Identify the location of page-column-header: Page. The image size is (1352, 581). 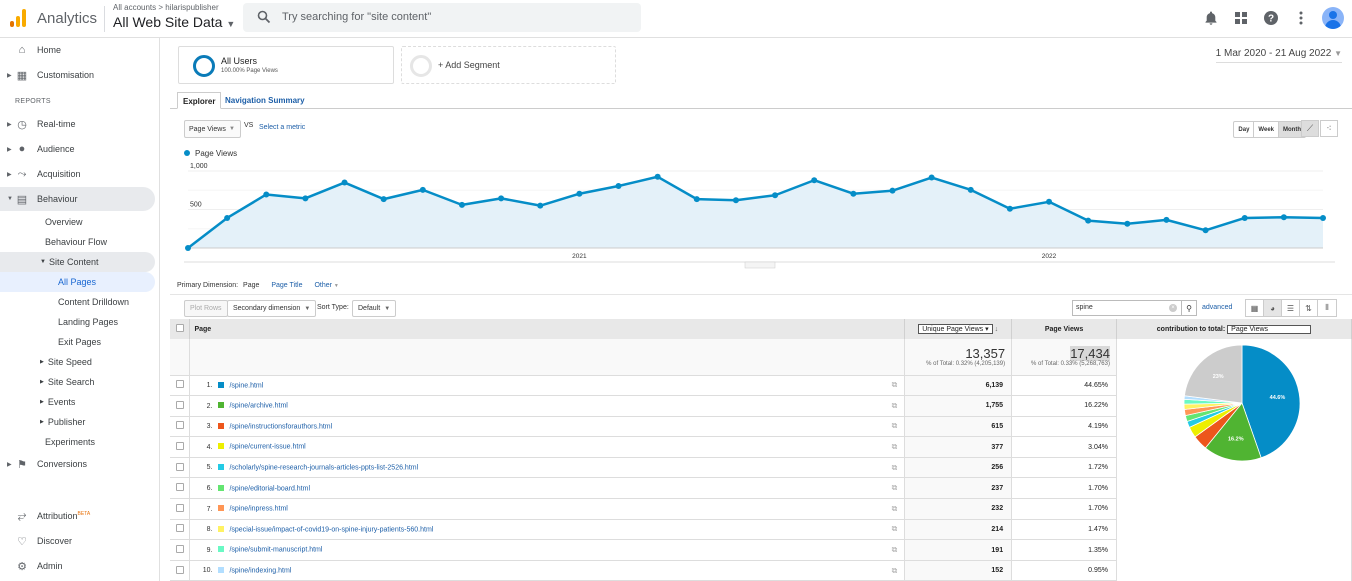
(537, 329).